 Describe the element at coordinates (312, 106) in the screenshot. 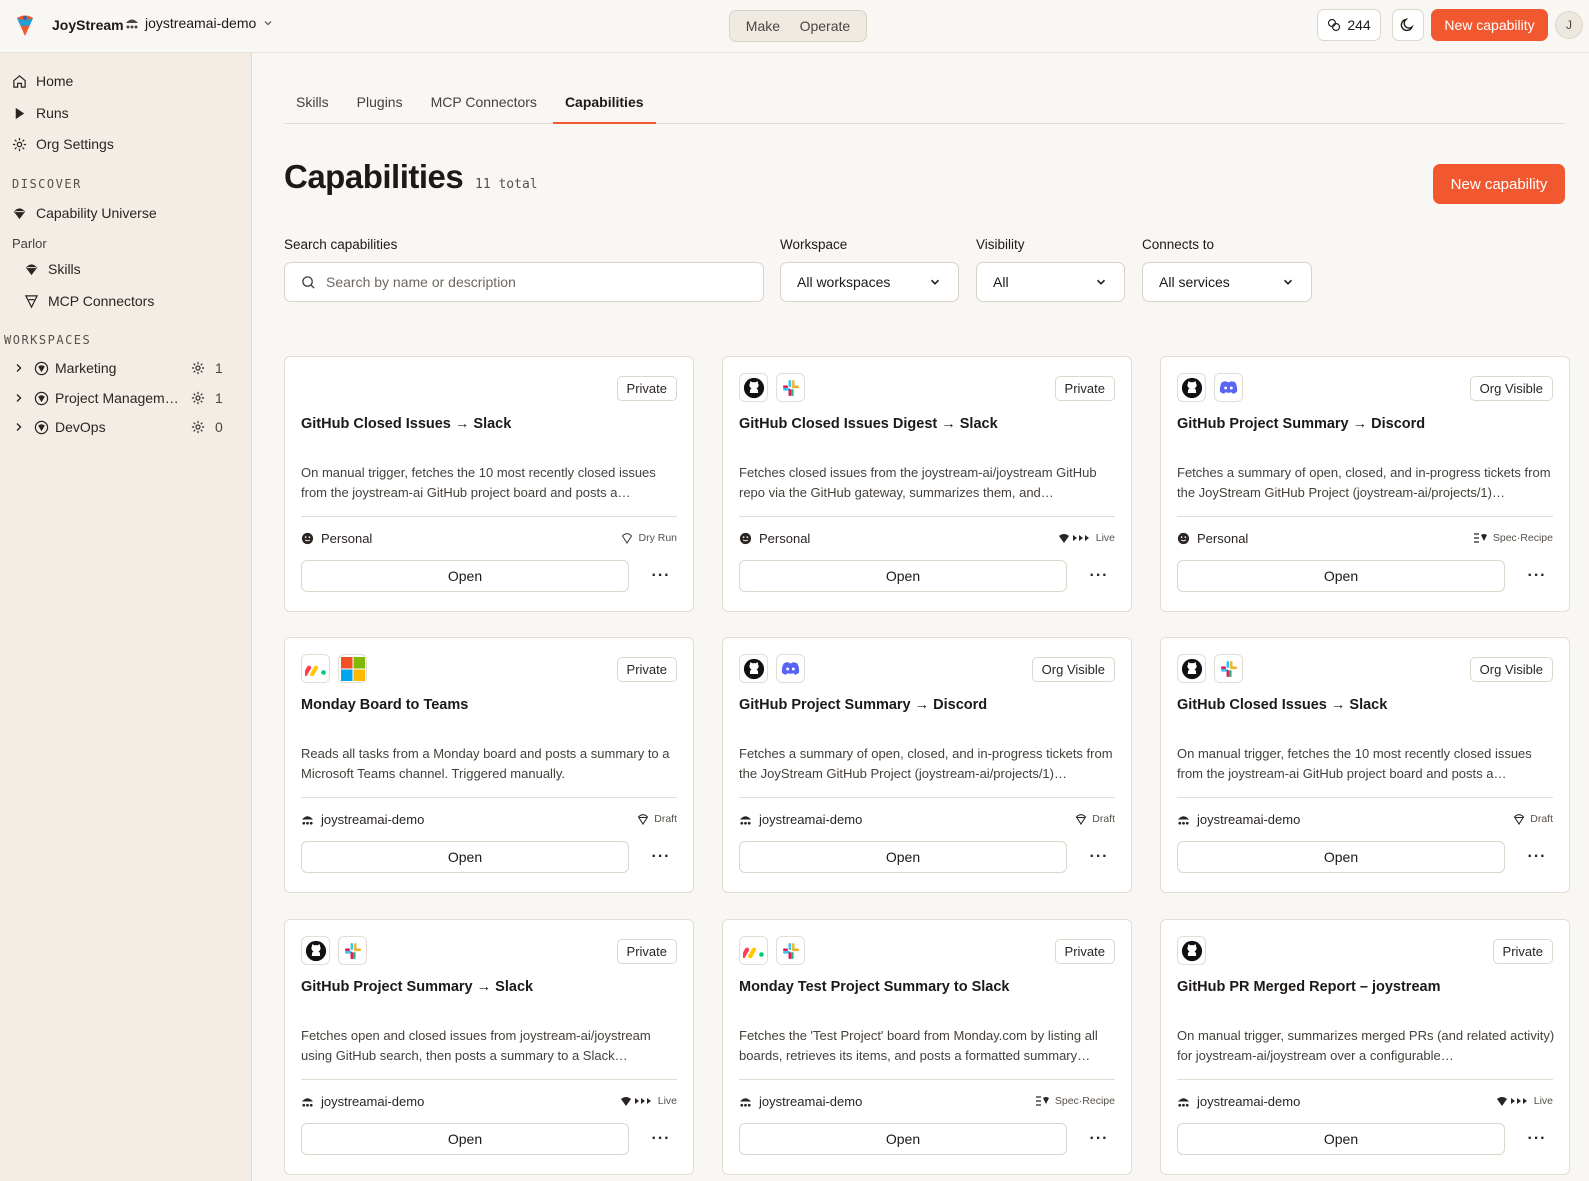

I see `tab-skills: Skills` at that location.